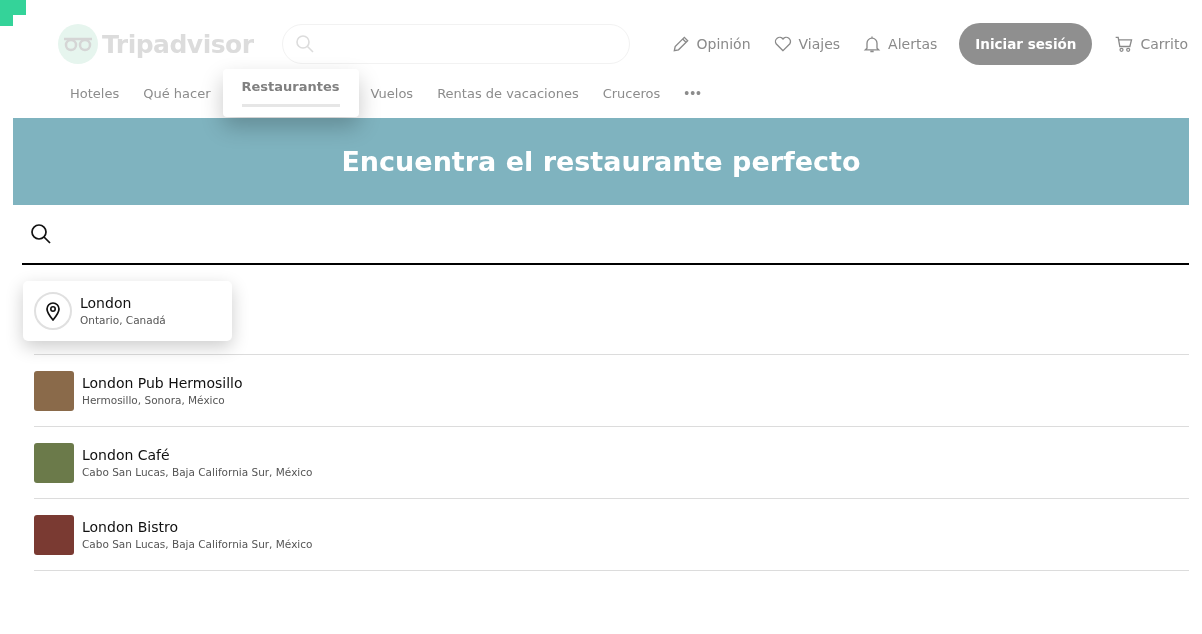 This screenshot has width=1202, height=634. I want to click on nav-tab: Qué hacer, so click(177, 93).